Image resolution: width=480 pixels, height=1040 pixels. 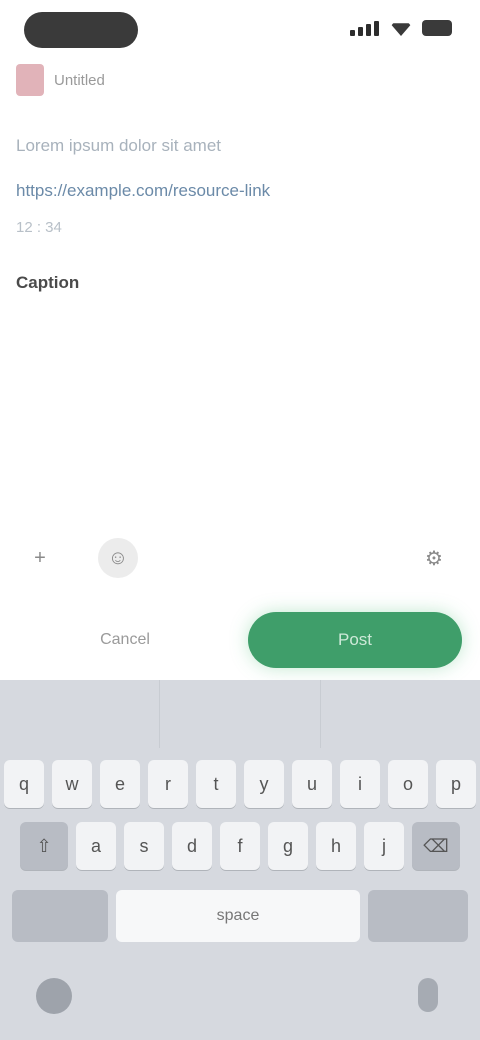 I want to click on key: r, so click(x=168, y=784).